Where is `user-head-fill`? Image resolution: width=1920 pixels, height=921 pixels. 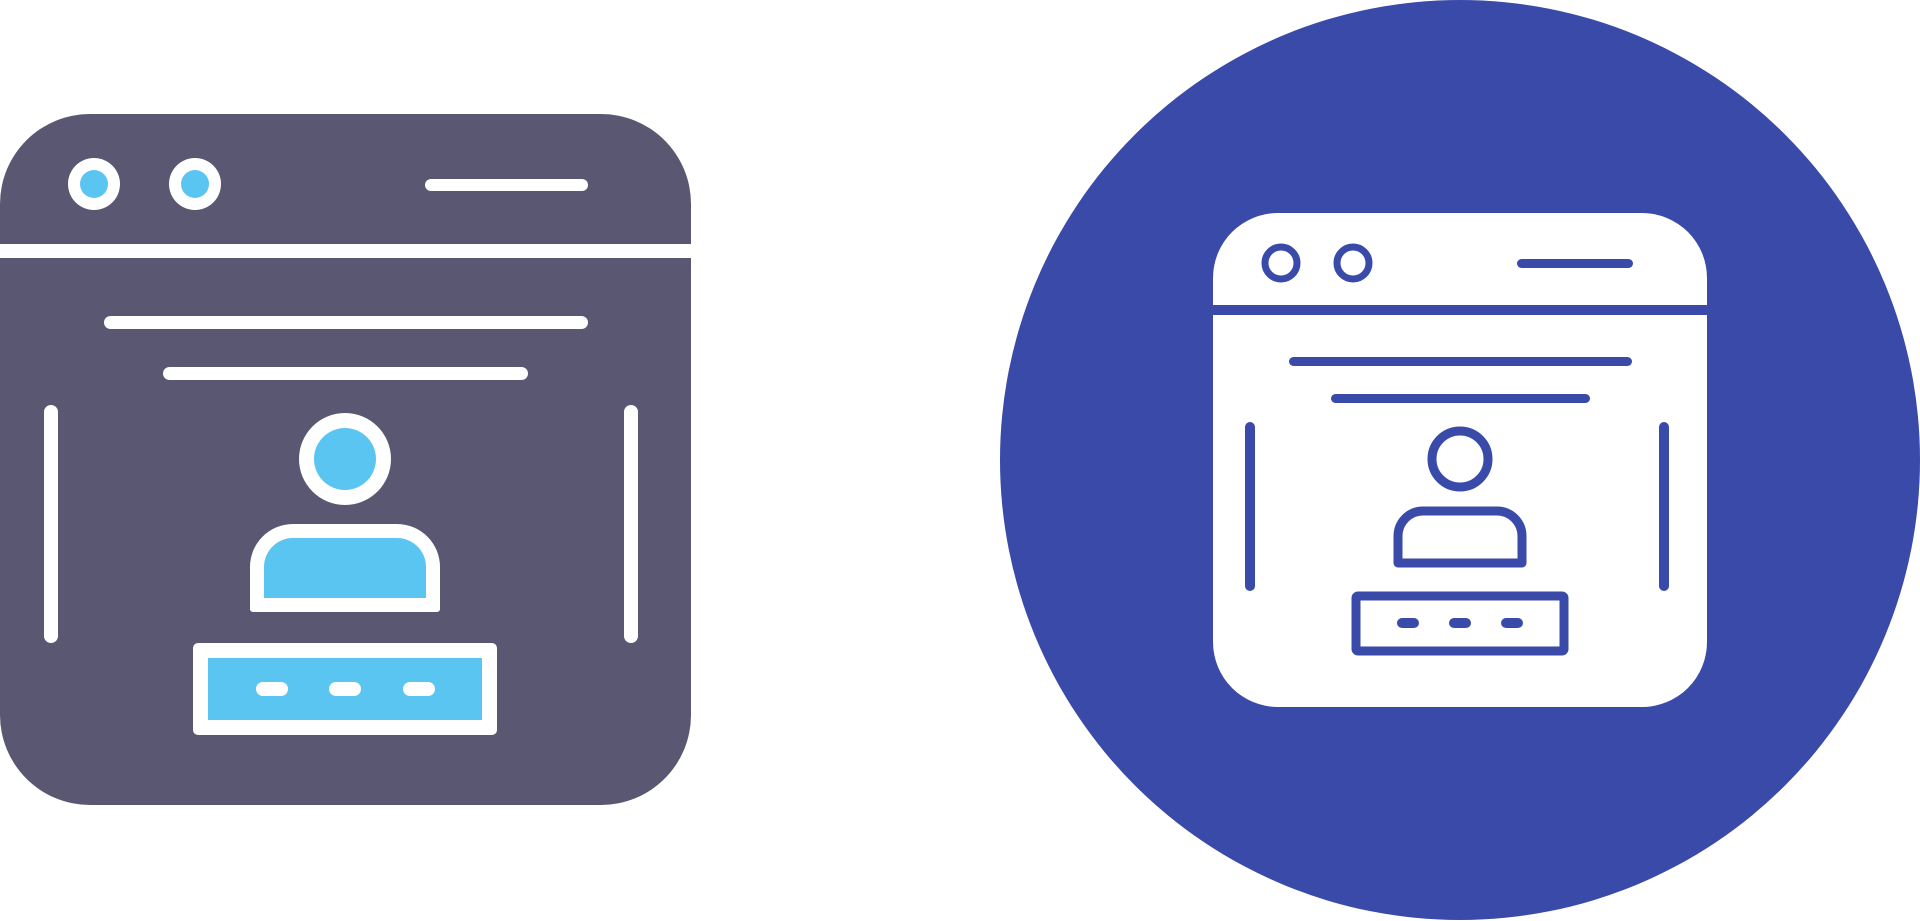
user-head-fill is located at coordinates (345, 459).